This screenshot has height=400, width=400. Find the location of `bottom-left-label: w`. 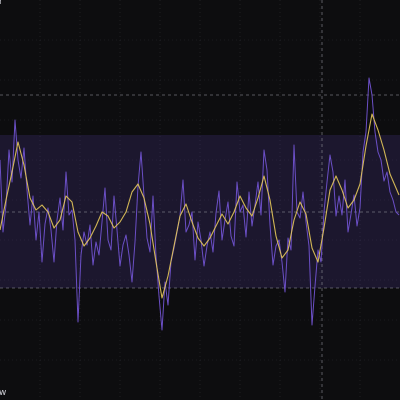

bottom-left-label: w is located at coordinates (3, 393).